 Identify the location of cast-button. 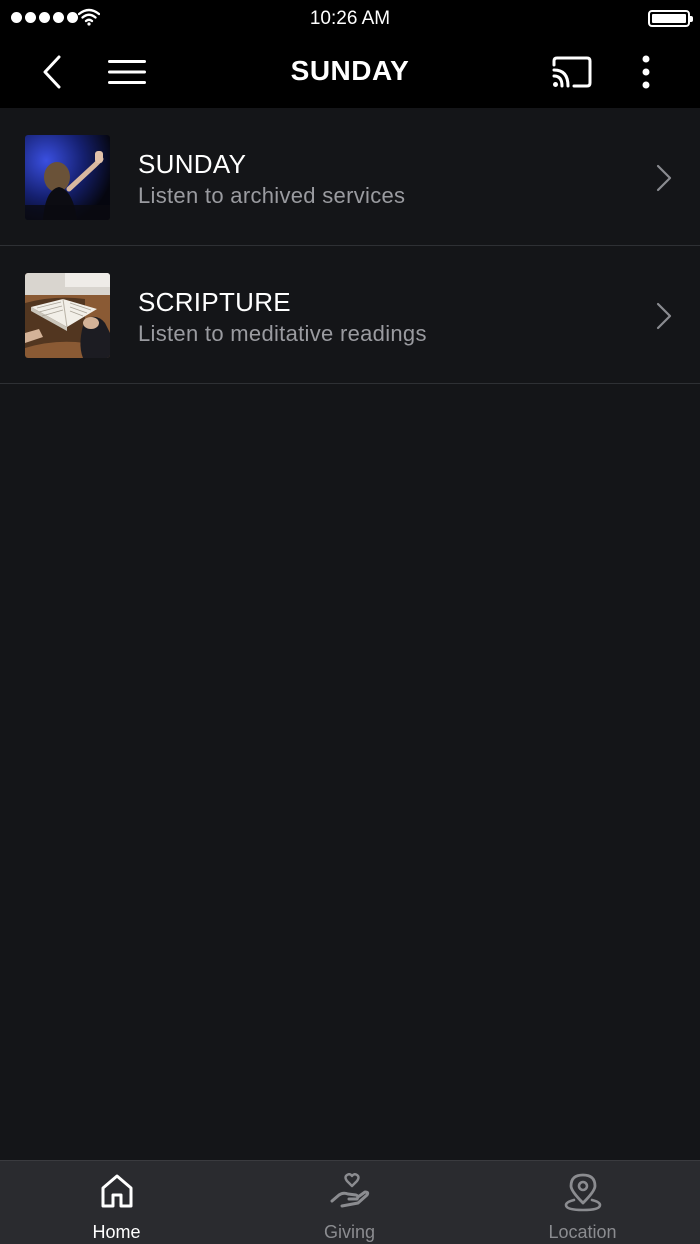
(572, 72).